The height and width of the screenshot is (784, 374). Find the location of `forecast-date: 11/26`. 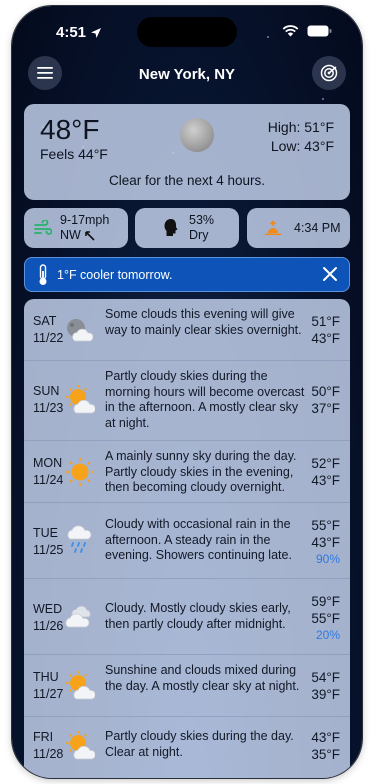

forecast-date: 11/26 is located at coordinates (48, 626).